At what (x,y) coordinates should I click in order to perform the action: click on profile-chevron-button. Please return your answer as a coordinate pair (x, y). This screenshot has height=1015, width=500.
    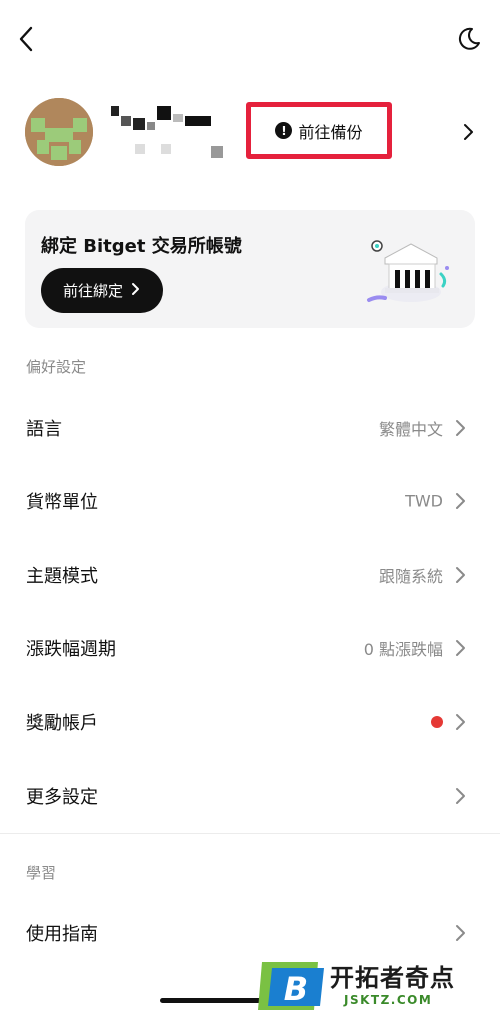
    Looking at the image, I should click on (469, 132).